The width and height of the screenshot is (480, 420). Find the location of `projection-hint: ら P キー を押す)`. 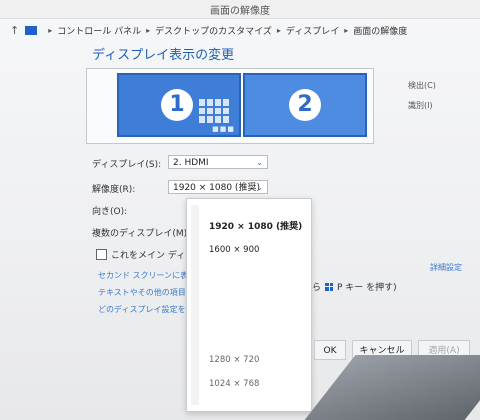

projection-hint: ら P キー を押す) is located at coordinates (354, 286).